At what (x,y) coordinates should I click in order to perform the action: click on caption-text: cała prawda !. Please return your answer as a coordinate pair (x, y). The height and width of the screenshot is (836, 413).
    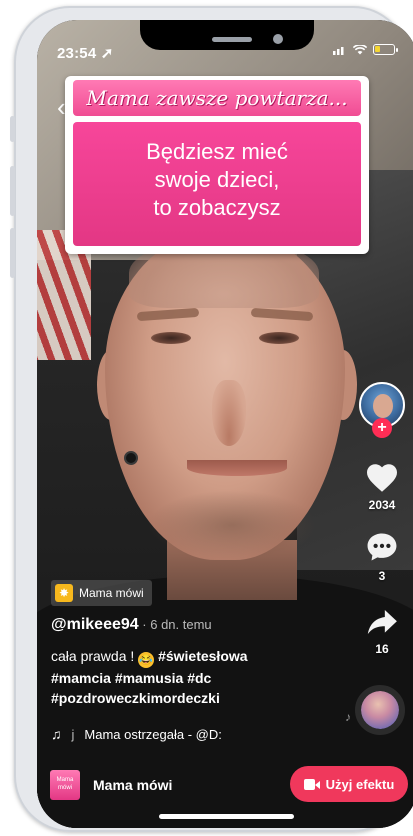
    Looking at the image, I should click on (95, 656).